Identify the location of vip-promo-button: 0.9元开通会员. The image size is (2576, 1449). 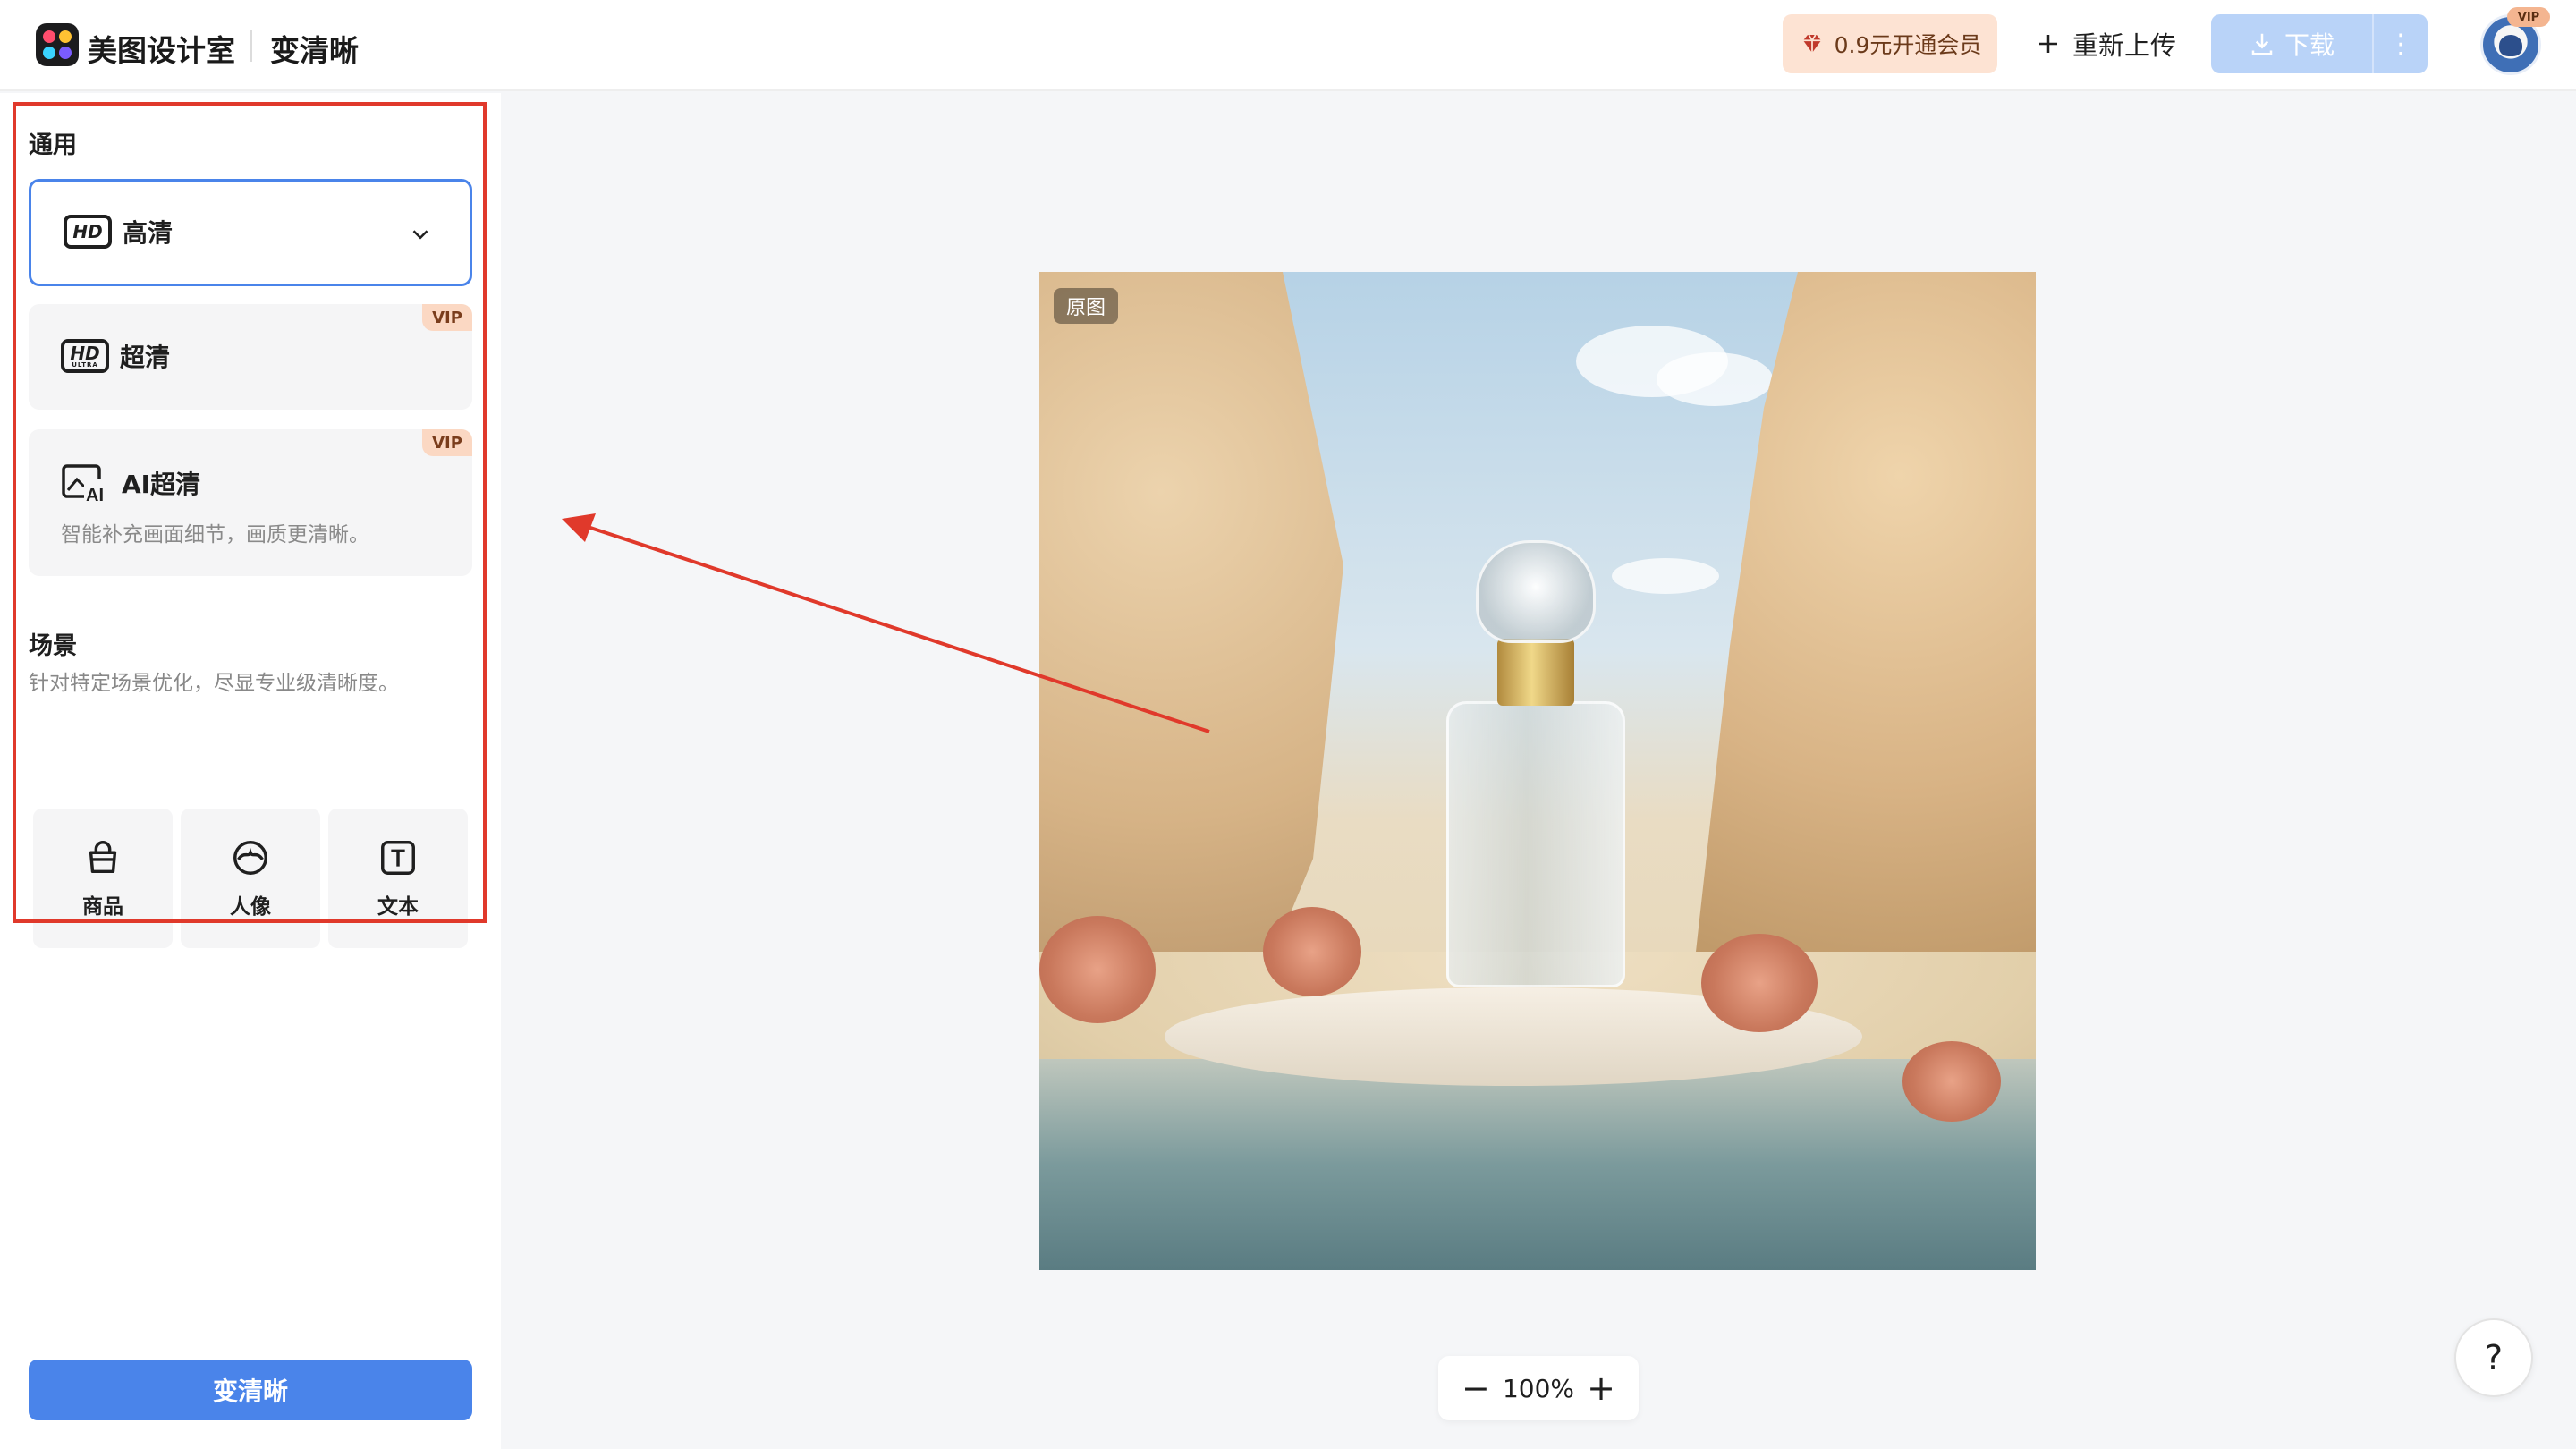
(1890, 43).